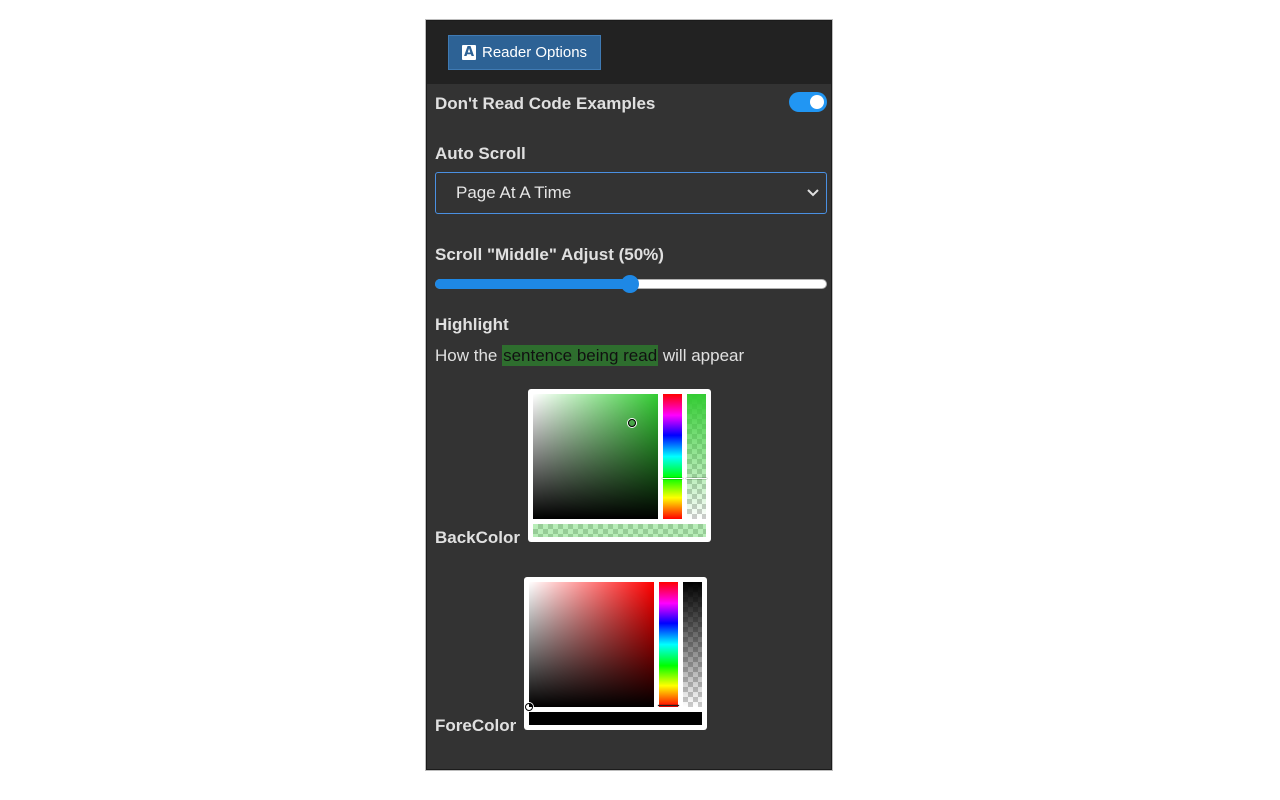 The height and width of the screenshot is (800, 1280). Describe the element at coordinates (817, 102) in the screenshot. I see `toggle-knob` at that location.